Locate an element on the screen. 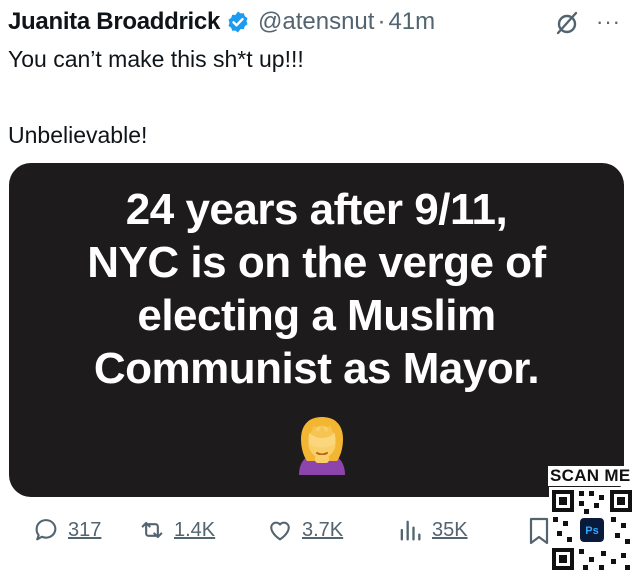 Image resolution: width=640 pixels, height=576 pixels. views-count: 35K is located at coordinates (450, 529).